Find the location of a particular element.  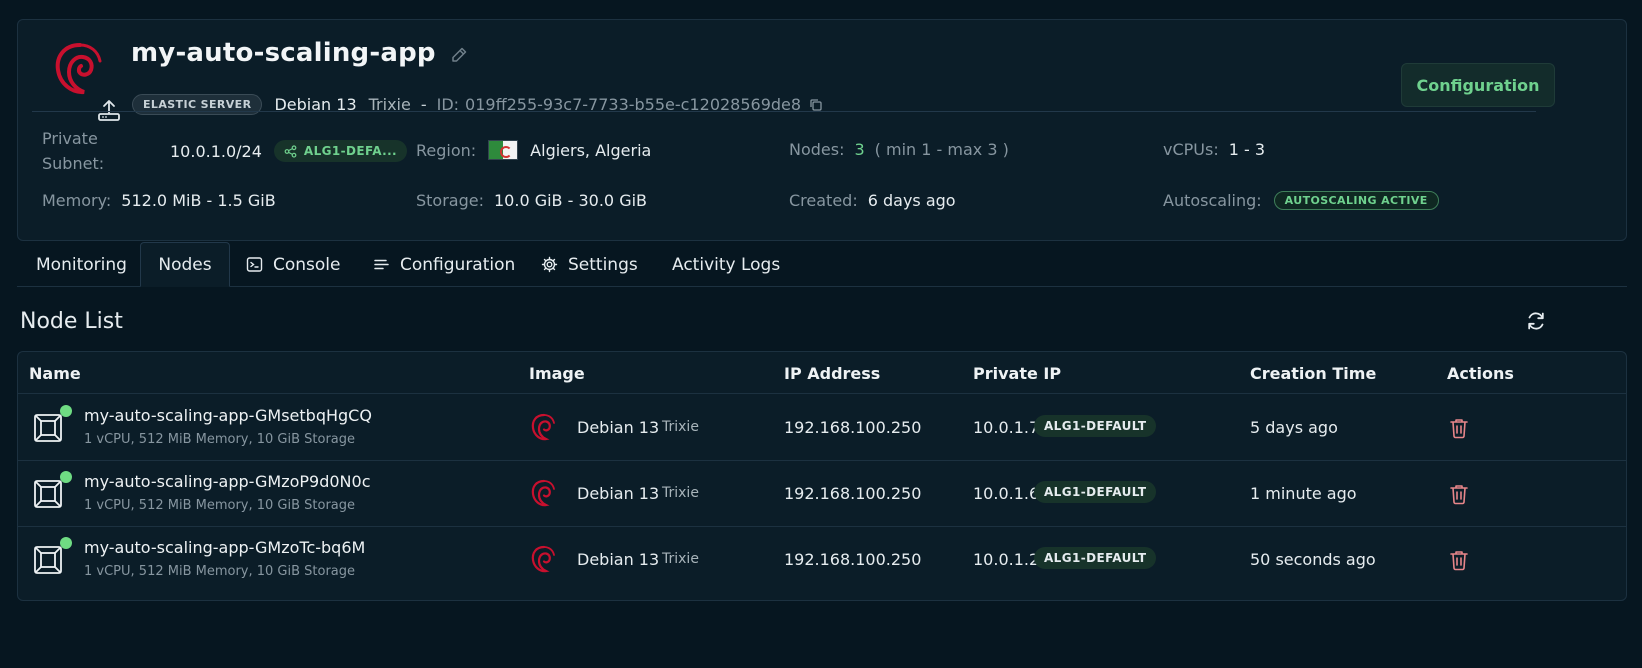

terminal-icon is located at coordinates (254, 264).